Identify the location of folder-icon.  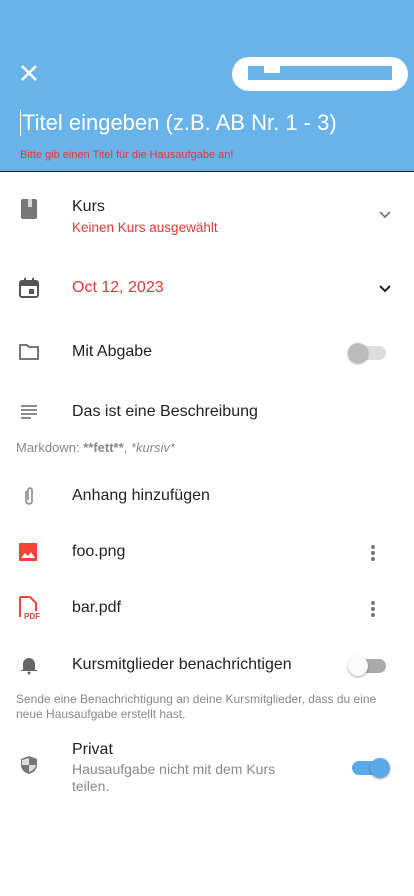
(29, 352).